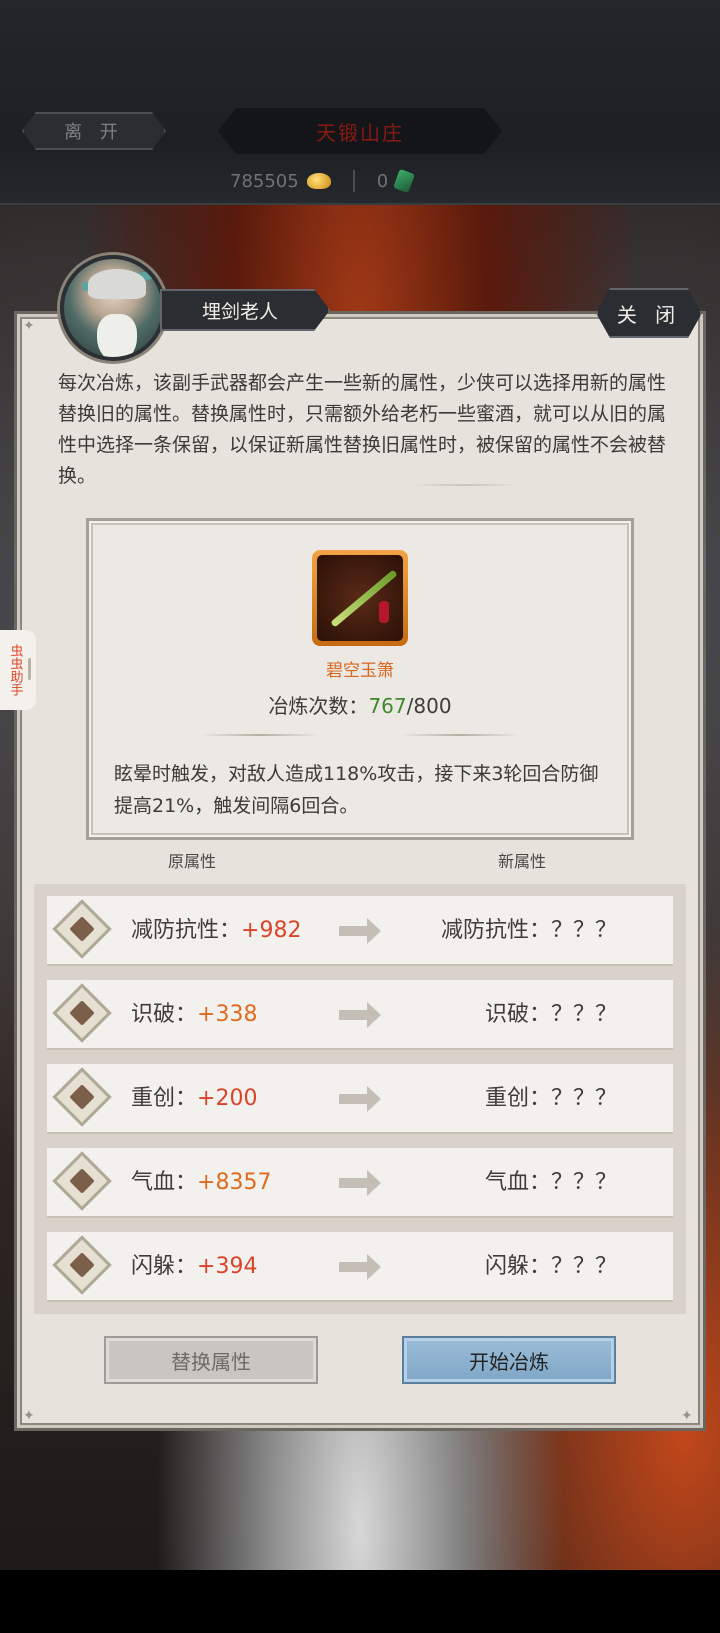  Describe the element at coordinates (360, 671) in the screenshot. I see `item-name: 碧空玉箫` at that location.